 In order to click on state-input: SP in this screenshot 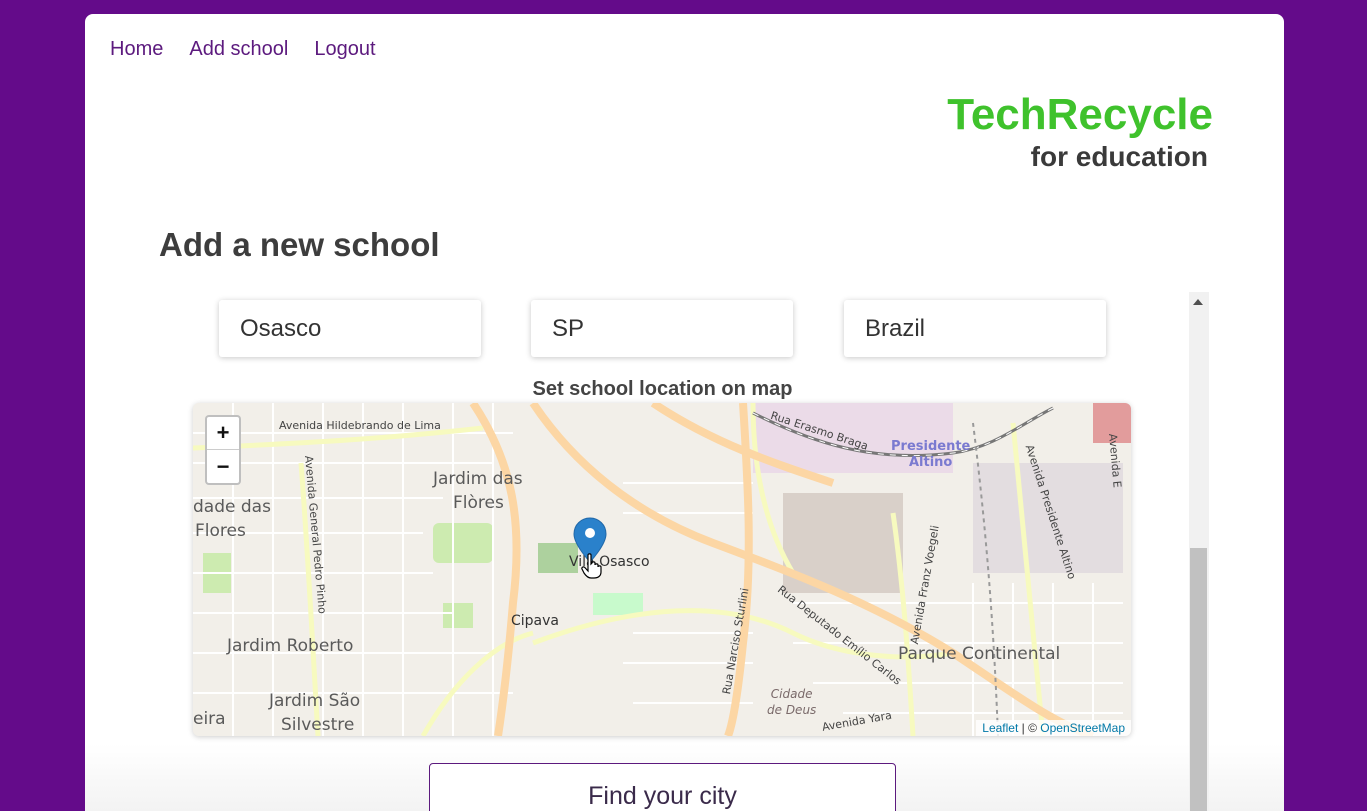, I will do `click(662, 328)`.